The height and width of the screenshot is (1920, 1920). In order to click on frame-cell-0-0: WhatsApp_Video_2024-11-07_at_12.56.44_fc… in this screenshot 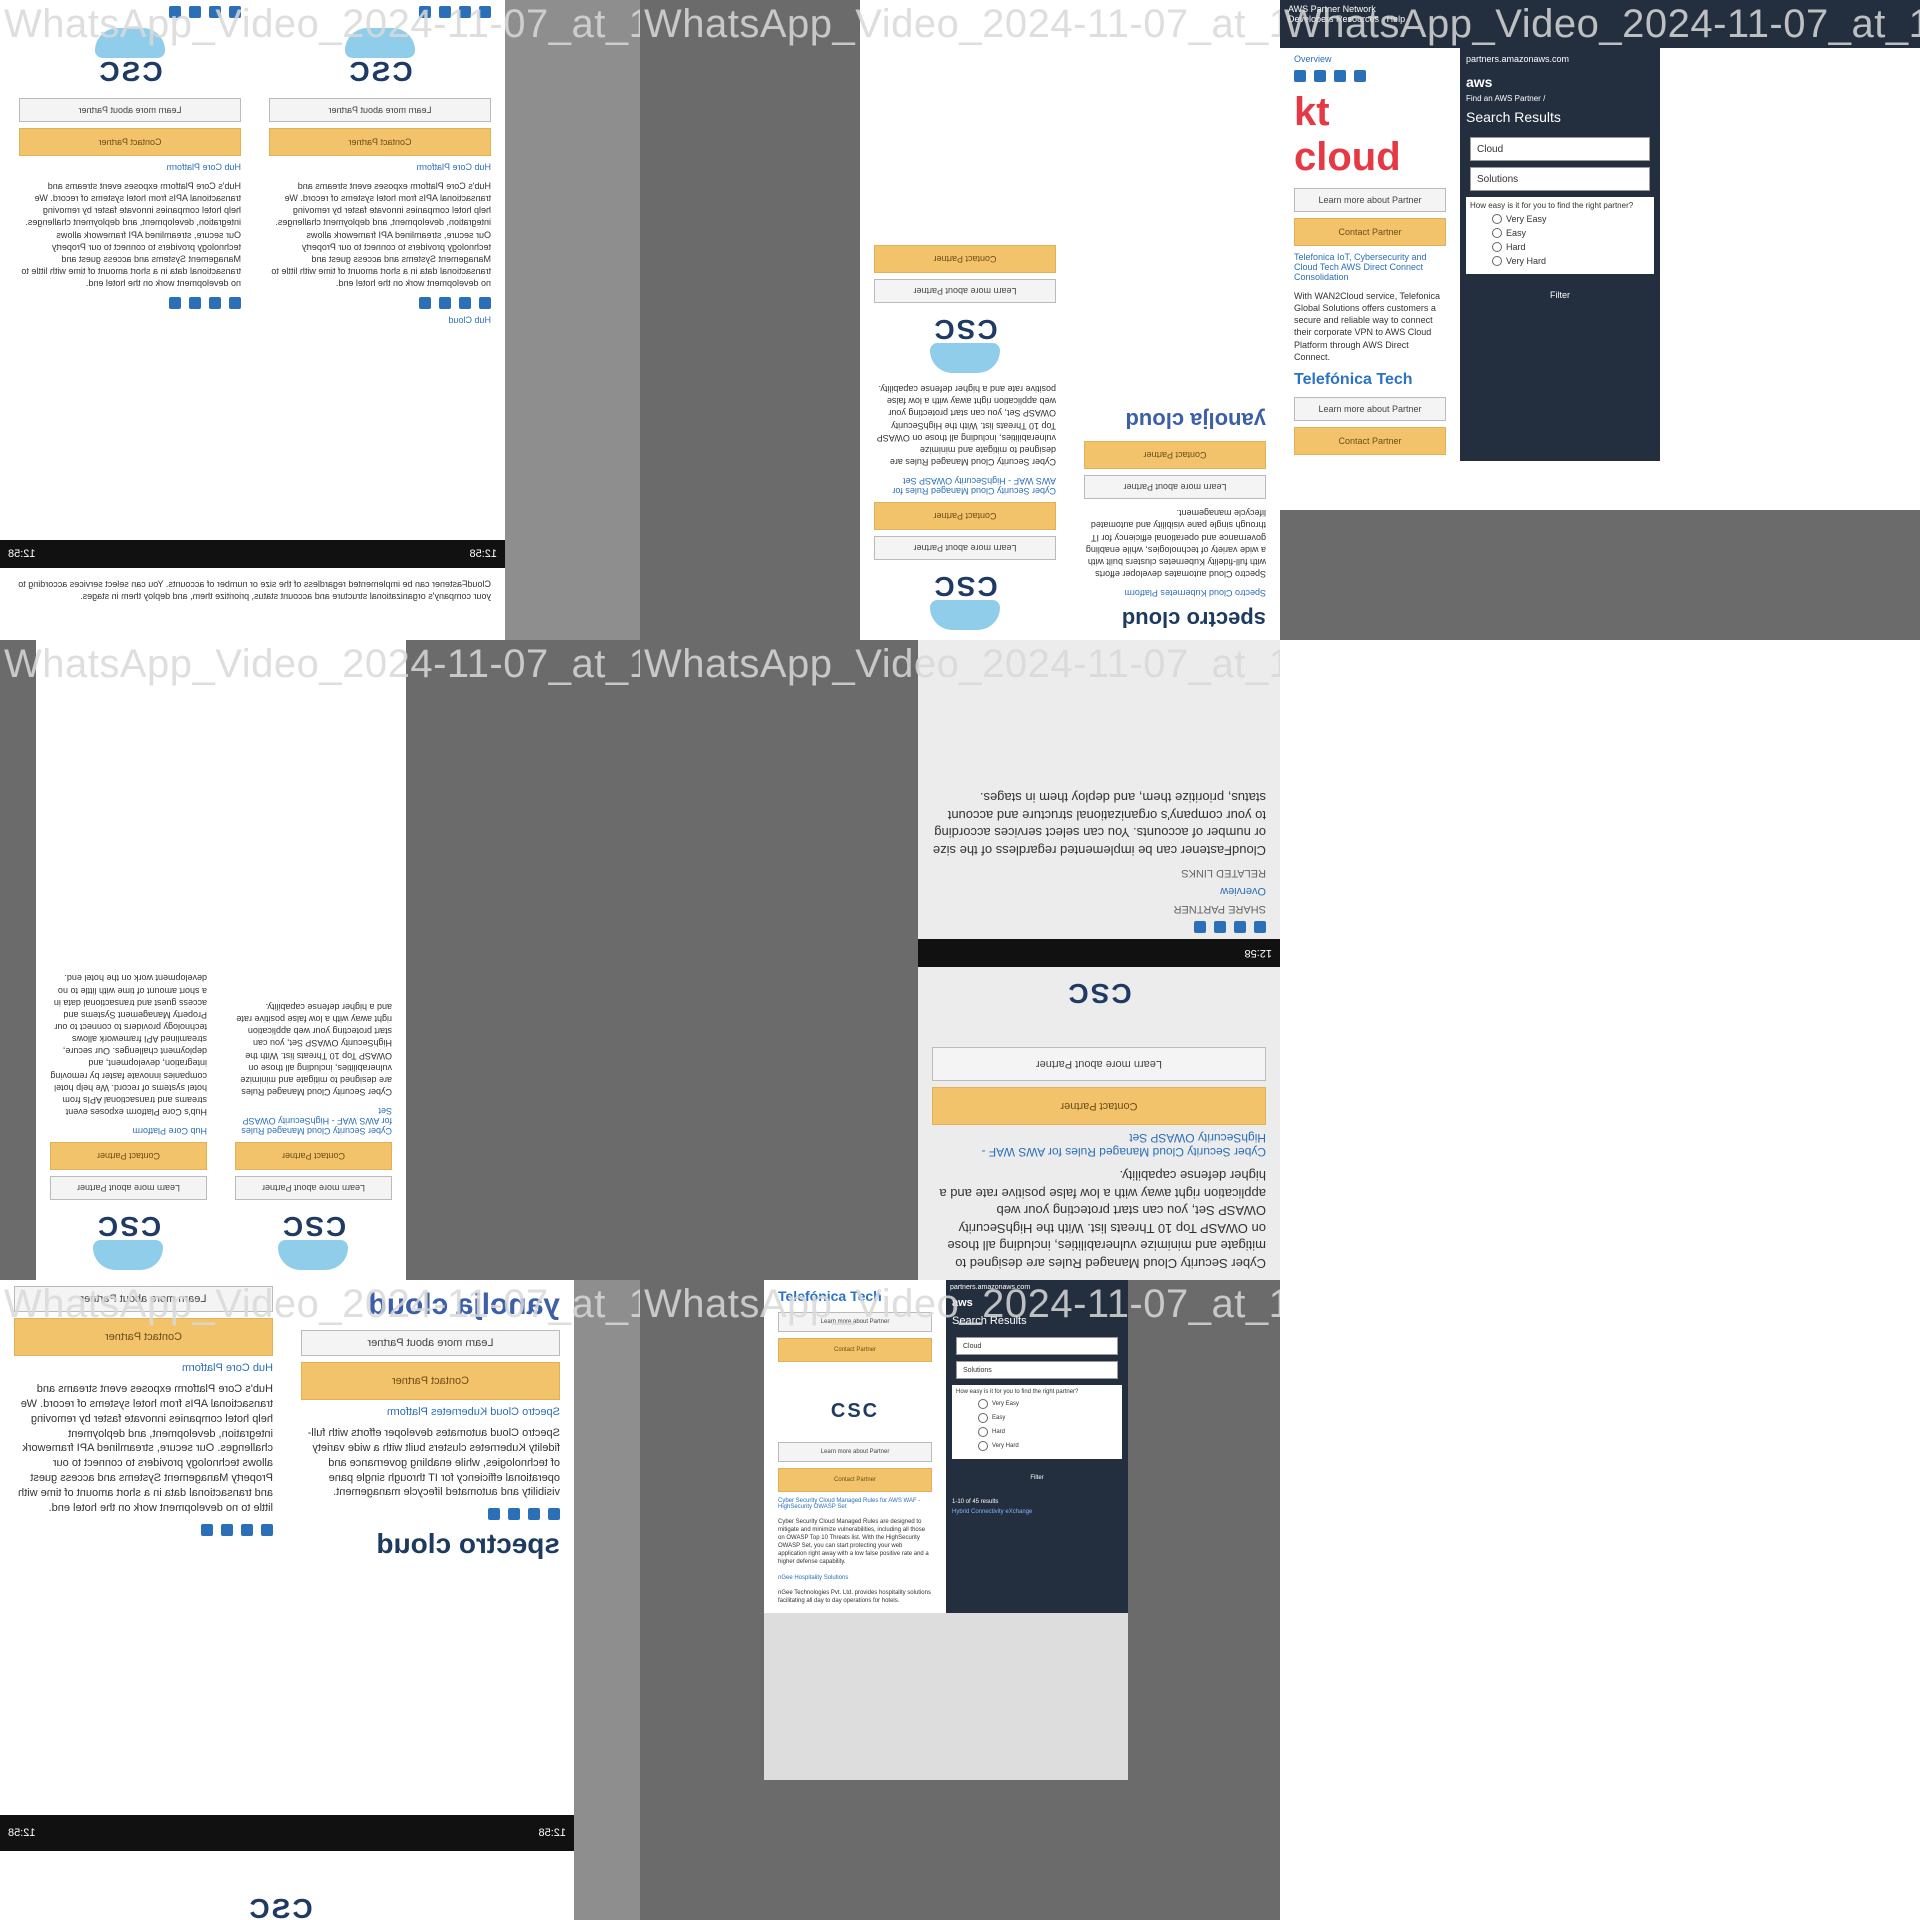, I will do `click(320, 320)`.